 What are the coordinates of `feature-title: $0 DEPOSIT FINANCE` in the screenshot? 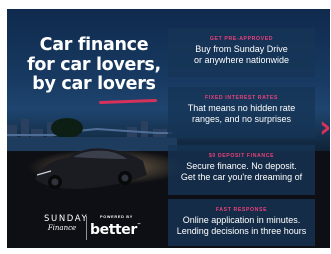 It's located at (241, 156).